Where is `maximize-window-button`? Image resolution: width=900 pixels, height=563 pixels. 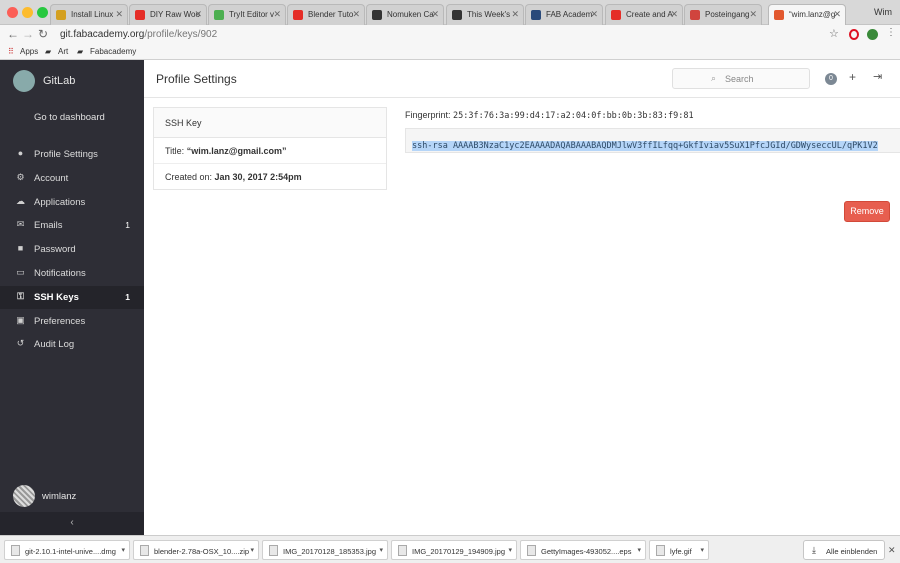
maximize-window-button is located at coordinates (42, 12).